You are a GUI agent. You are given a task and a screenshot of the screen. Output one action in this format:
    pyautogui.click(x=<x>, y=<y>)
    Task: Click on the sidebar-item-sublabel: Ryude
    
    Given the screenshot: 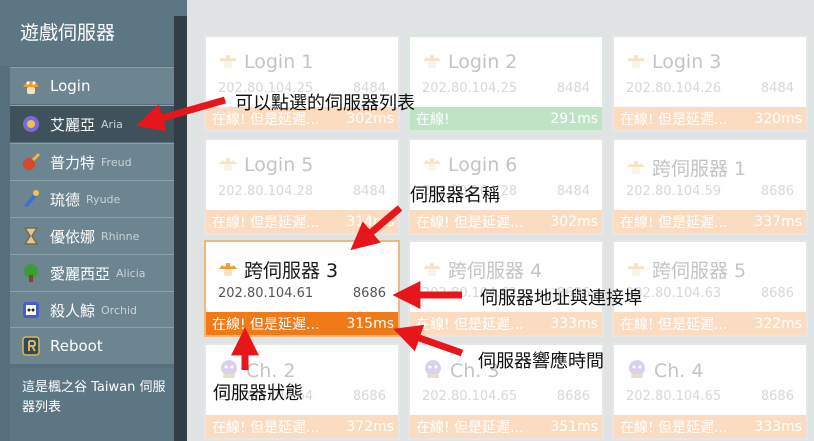 What is the action you would take?
    pyautogui.click(x=103, y=199)
    